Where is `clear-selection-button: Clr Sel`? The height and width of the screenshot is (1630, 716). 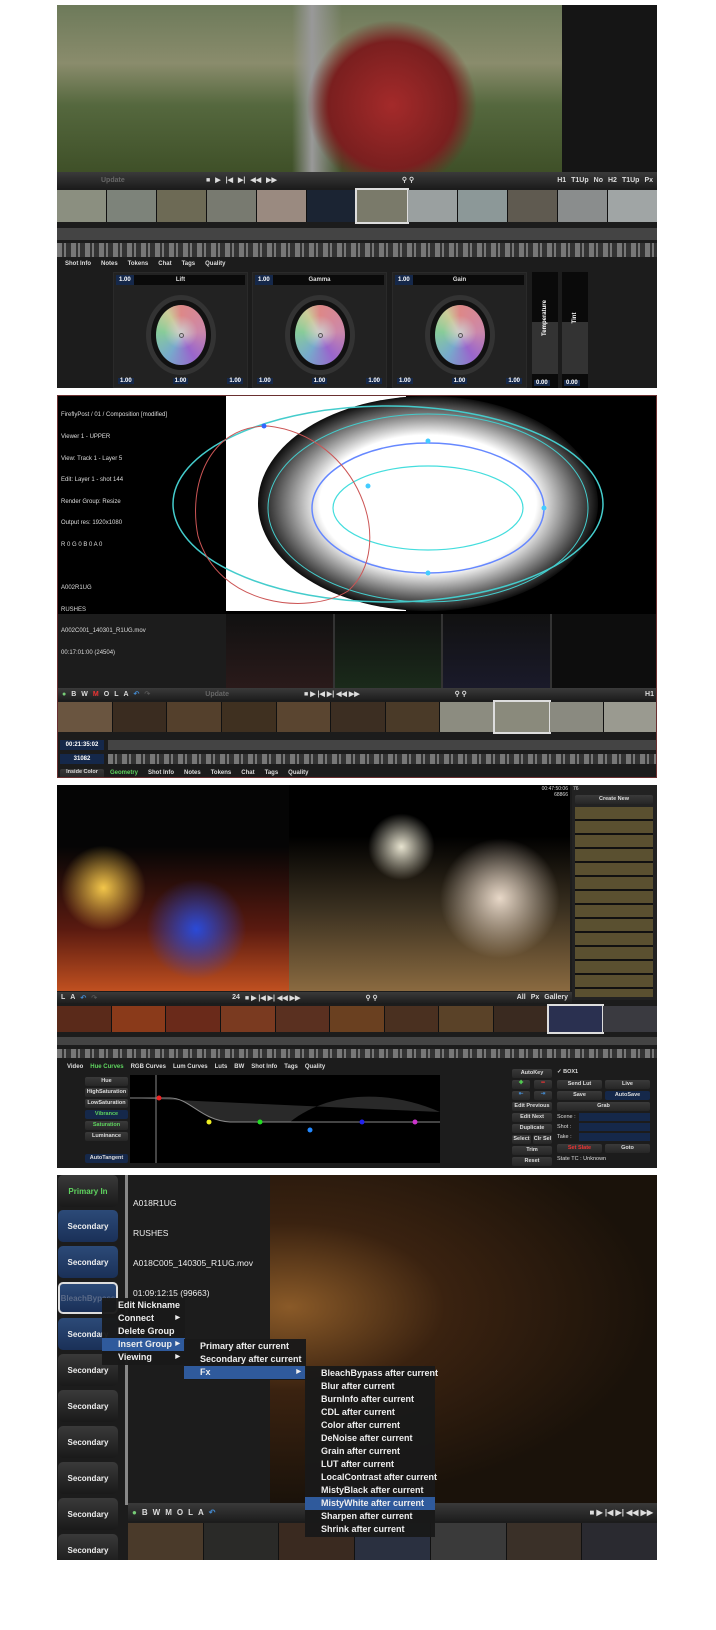
clear-selection-button: Clr Sel is located at coordinates (542, 1139).